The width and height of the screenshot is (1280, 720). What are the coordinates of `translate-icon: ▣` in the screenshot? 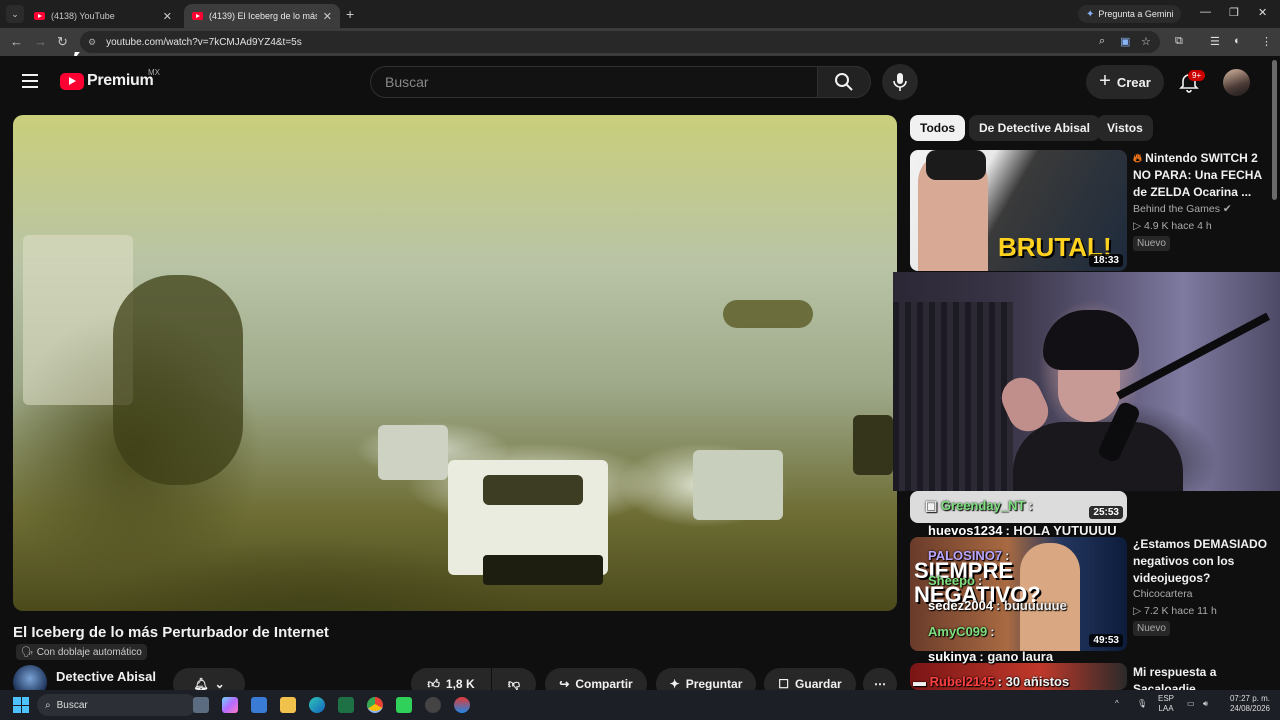 It's located at (1125, 41).